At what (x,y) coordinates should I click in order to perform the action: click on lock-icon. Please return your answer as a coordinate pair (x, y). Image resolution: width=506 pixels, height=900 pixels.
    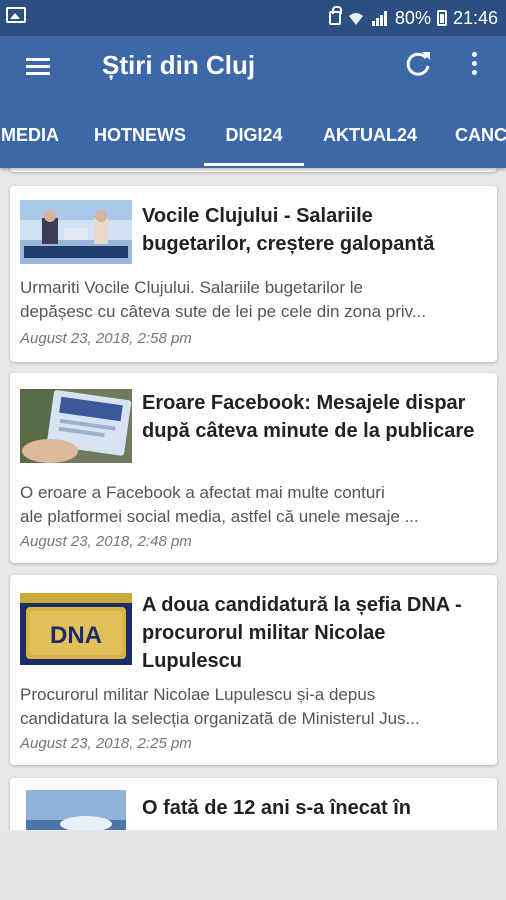
    Looking at the image, I should click on (335, 15).